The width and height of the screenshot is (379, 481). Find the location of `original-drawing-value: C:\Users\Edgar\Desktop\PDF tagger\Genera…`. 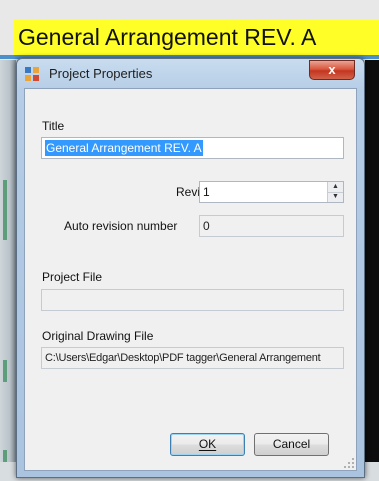

original-drawing-value: C:\Users\Edgar\Desktop\PDF tagger\Genera… is located at coordinates (183, 358).